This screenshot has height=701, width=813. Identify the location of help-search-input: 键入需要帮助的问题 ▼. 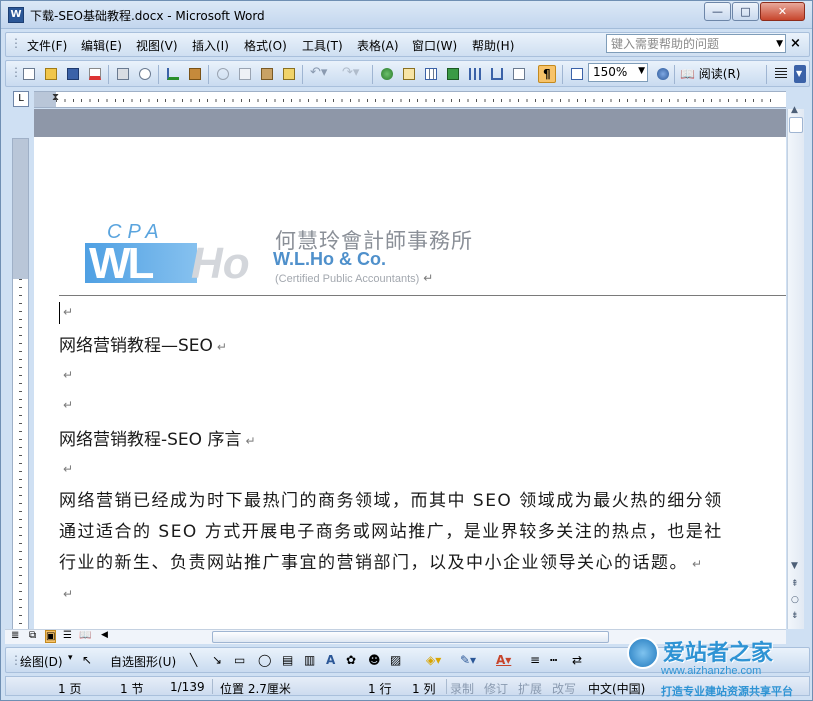
(696, 43).